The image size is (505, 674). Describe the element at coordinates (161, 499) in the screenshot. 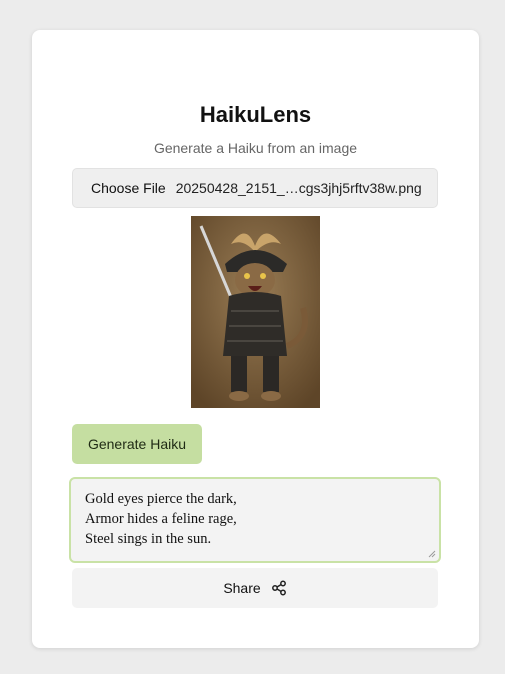

I see `haiku-line: Gold eyes pierce the dark,` at that location.